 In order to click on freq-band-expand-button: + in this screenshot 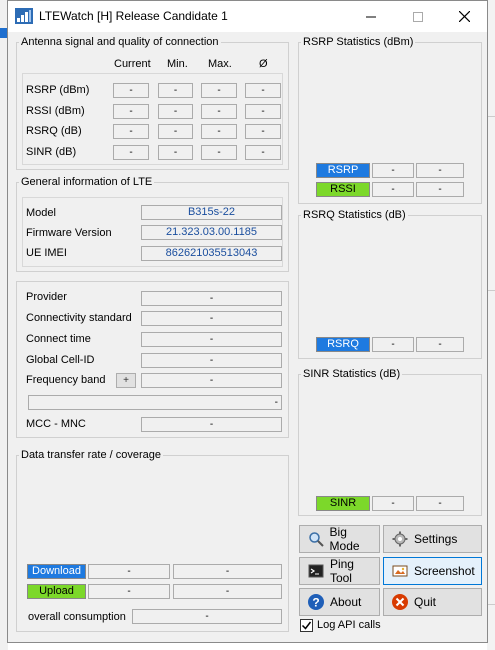, I will do `click(126, 380)`.